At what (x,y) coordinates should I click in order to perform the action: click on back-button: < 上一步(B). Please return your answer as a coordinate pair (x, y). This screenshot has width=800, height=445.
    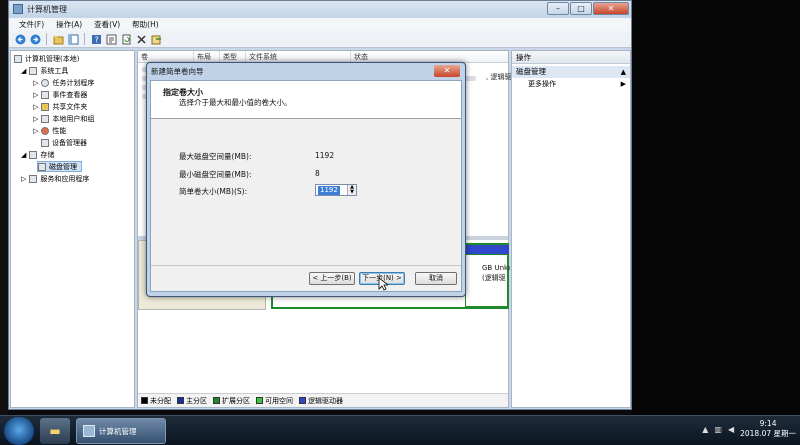
    Looking at the image, I should click on (332, 278).